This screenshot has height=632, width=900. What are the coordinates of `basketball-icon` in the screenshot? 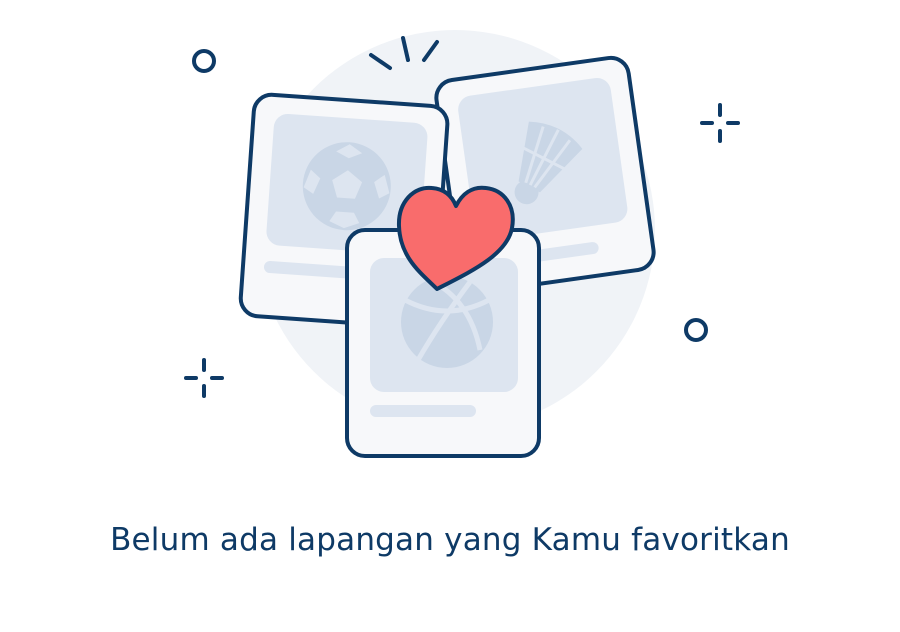 It's located at (447, 322).